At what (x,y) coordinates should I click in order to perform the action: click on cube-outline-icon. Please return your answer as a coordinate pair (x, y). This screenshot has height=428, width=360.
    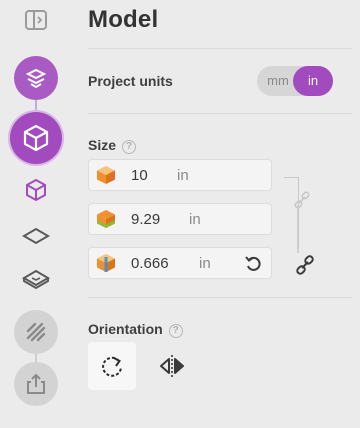
    Looking at the image, I should click on (36, 190).